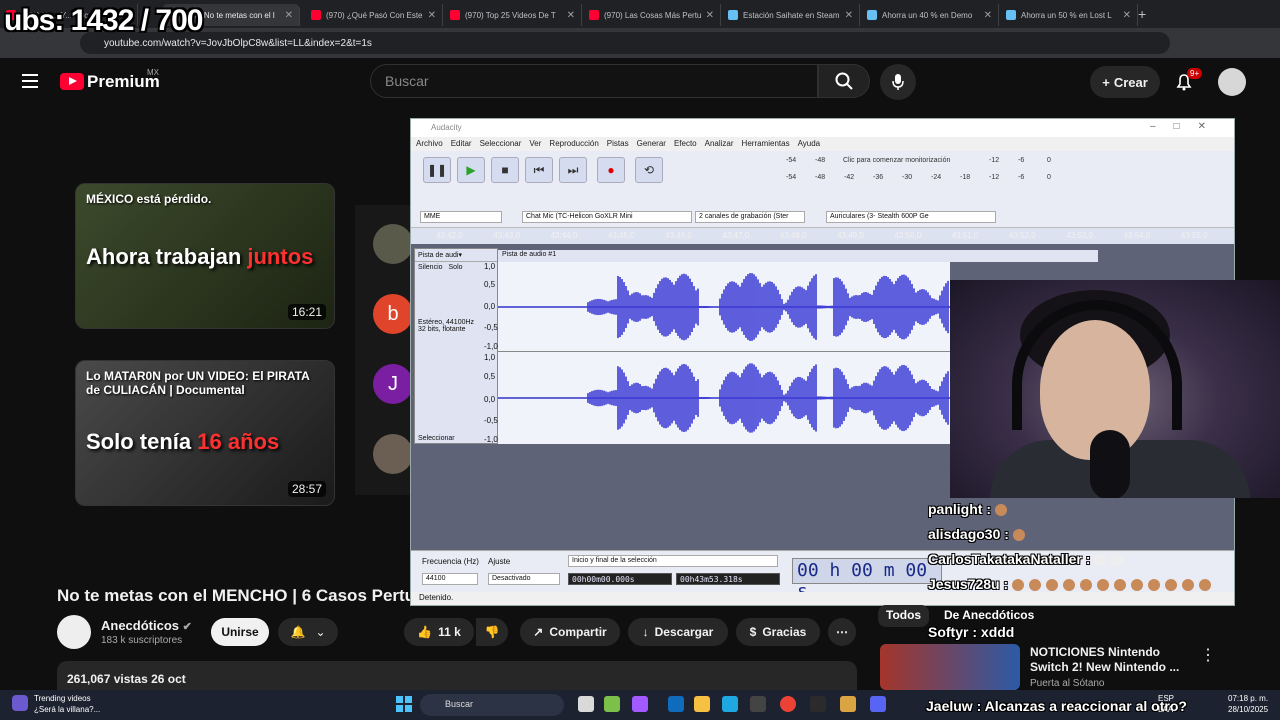  What do you see at coordinates (950, 667) in the screenshot?
I see `recommended-thumbnail` at bounding box center [950, 667].